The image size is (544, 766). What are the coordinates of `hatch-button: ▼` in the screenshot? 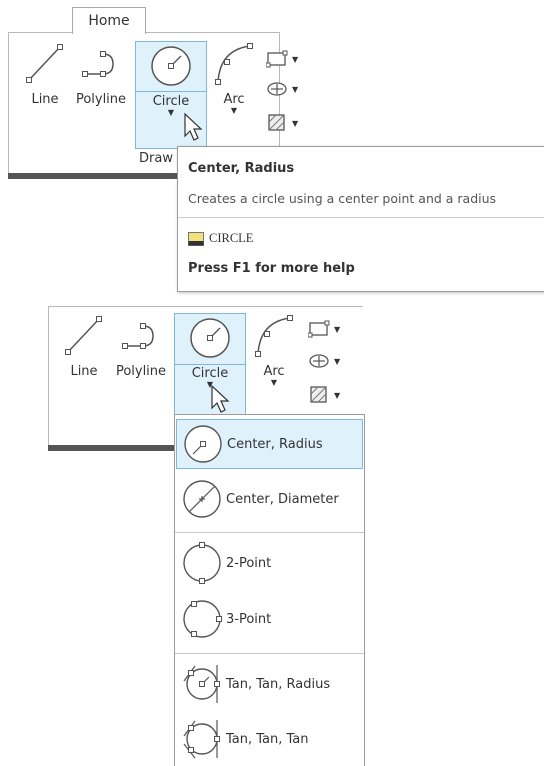 It's located at (282, 89).